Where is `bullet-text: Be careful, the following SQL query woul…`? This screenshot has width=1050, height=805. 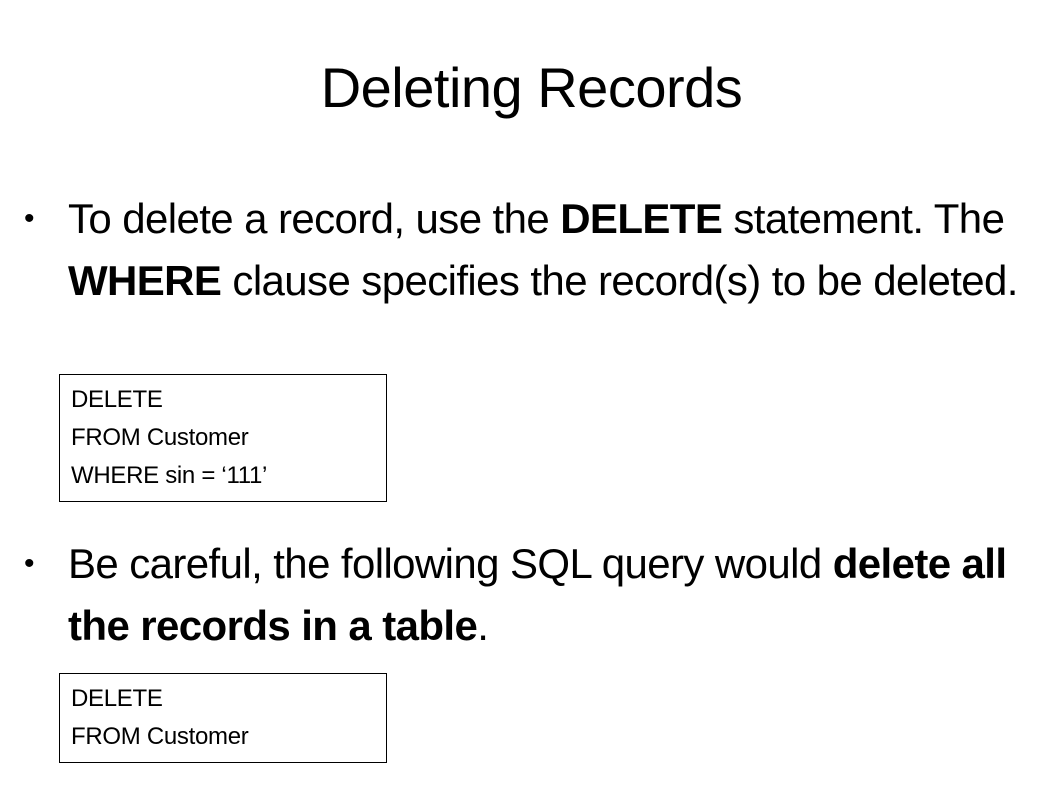
bullet-text: Be careful, the following SQL query woul… is located at coordinates (553, 595).